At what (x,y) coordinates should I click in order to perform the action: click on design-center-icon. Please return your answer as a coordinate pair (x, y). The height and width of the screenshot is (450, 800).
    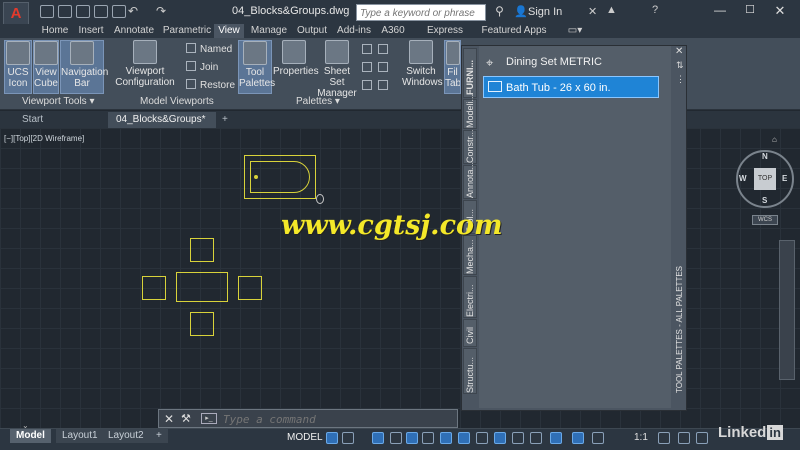
    Looking at the image, I should click on (367, 67).